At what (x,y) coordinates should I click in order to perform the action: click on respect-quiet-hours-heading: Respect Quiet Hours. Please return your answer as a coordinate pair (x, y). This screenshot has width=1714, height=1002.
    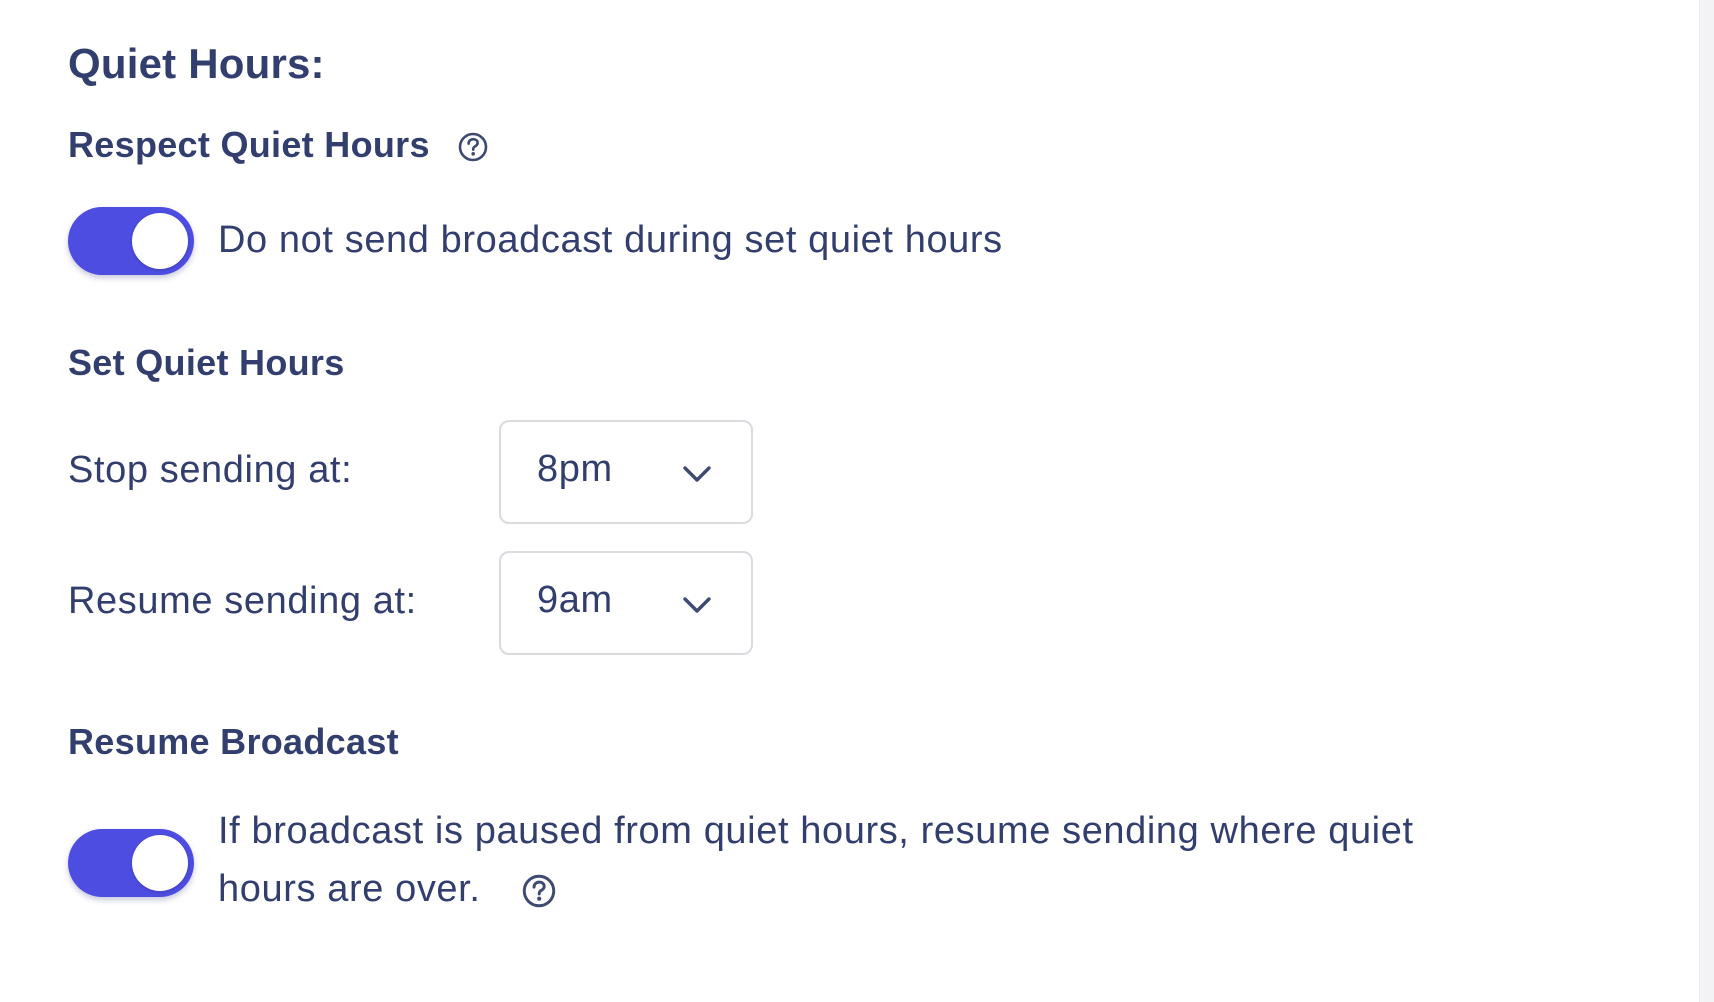
    Looking at the image, I should click on (278, 145).